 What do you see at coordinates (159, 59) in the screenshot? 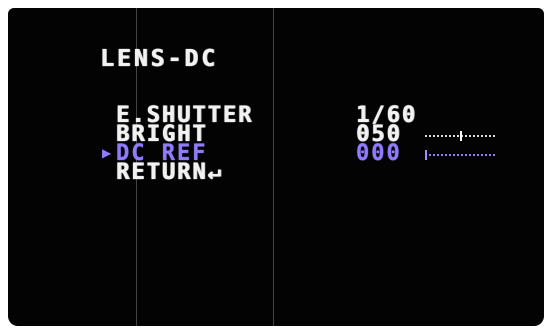
I see `menu-title: LENS-DC` at bounding box center [159, 59].